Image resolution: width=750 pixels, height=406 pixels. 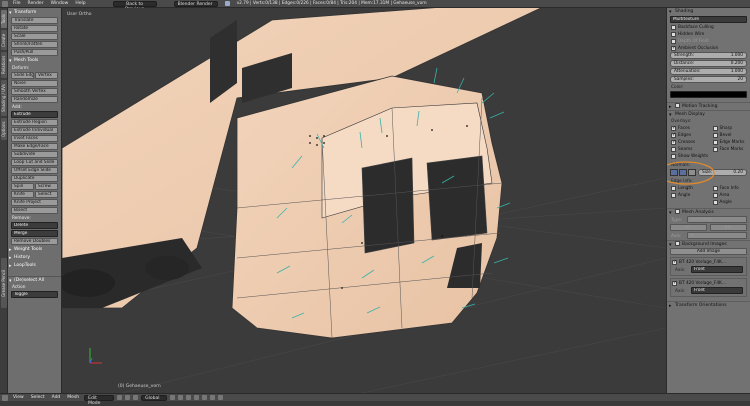 What do you see at coordinates (188, 397) in the screenshot?
I see `face-select-icon` at bounding box center [188, 397].